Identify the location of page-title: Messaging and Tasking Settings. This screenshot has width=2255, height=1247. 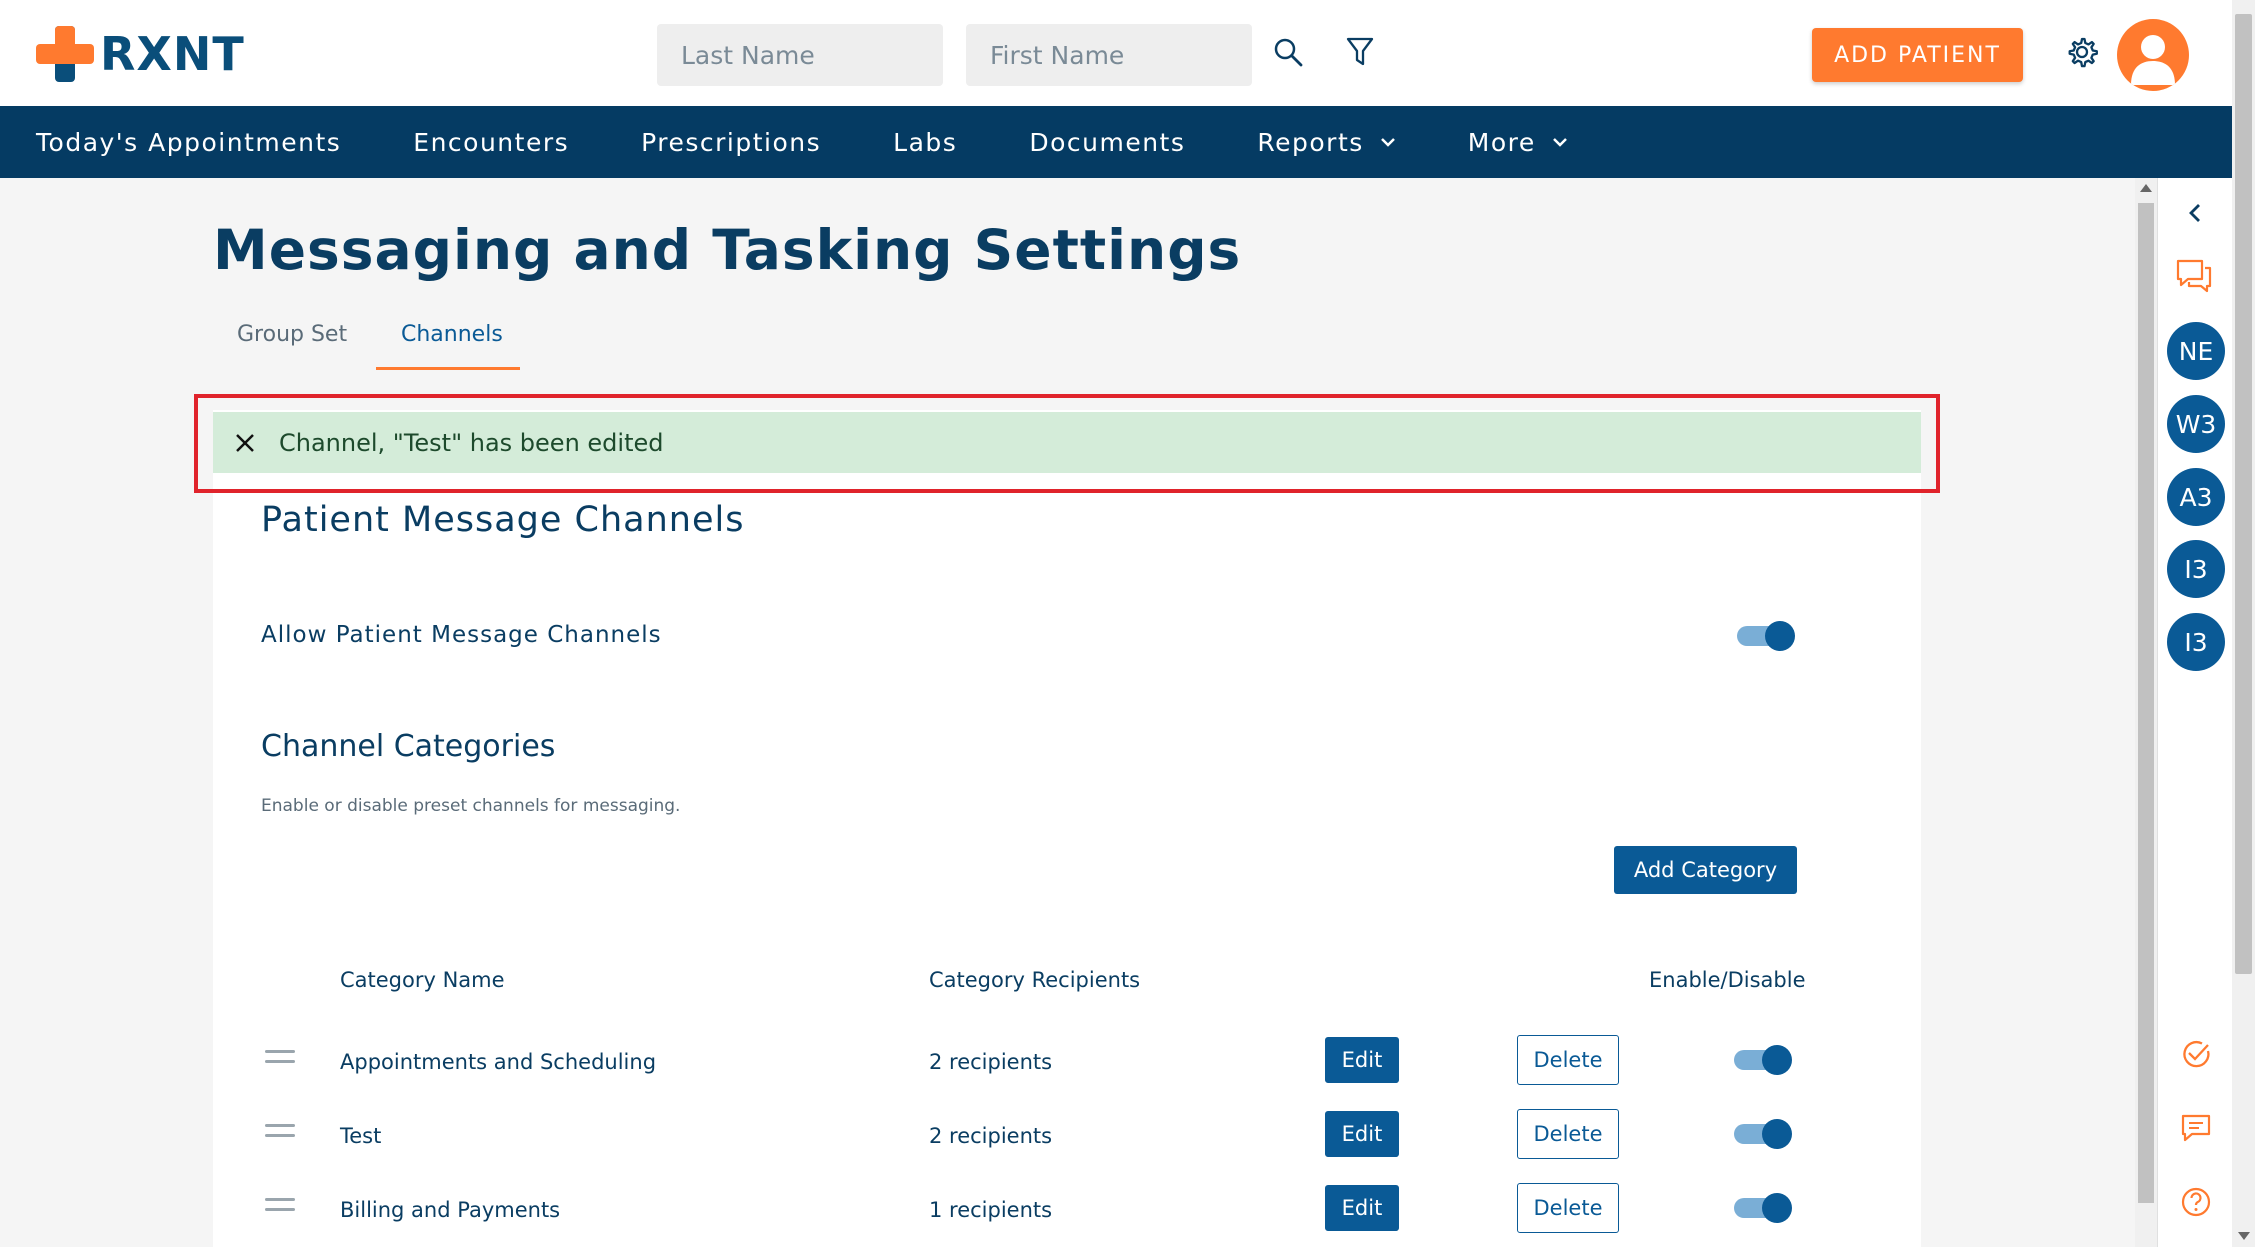
(727, 250).